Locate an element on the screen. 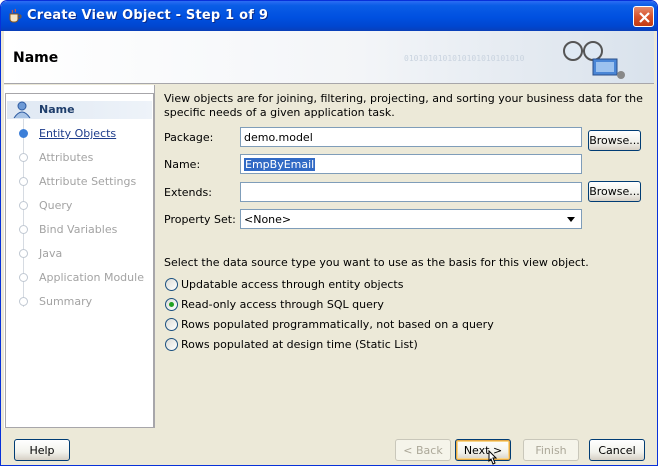 The height and width of the screenshot is (466, 658). close-icon is located at coordinates (644, 17).